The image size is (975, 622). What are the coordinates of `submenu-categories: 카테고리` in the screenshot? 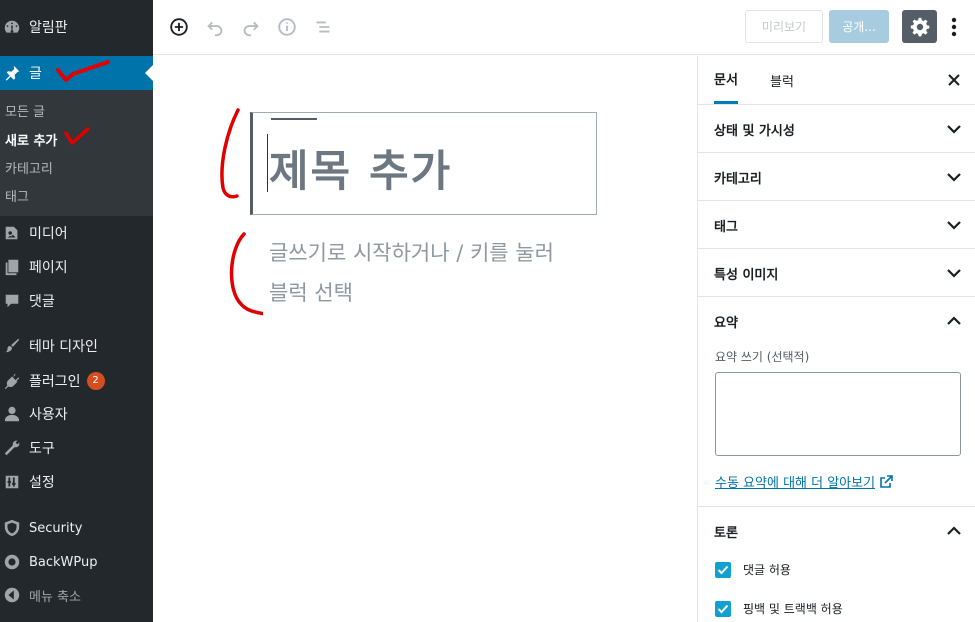 It's located at (29, 167).